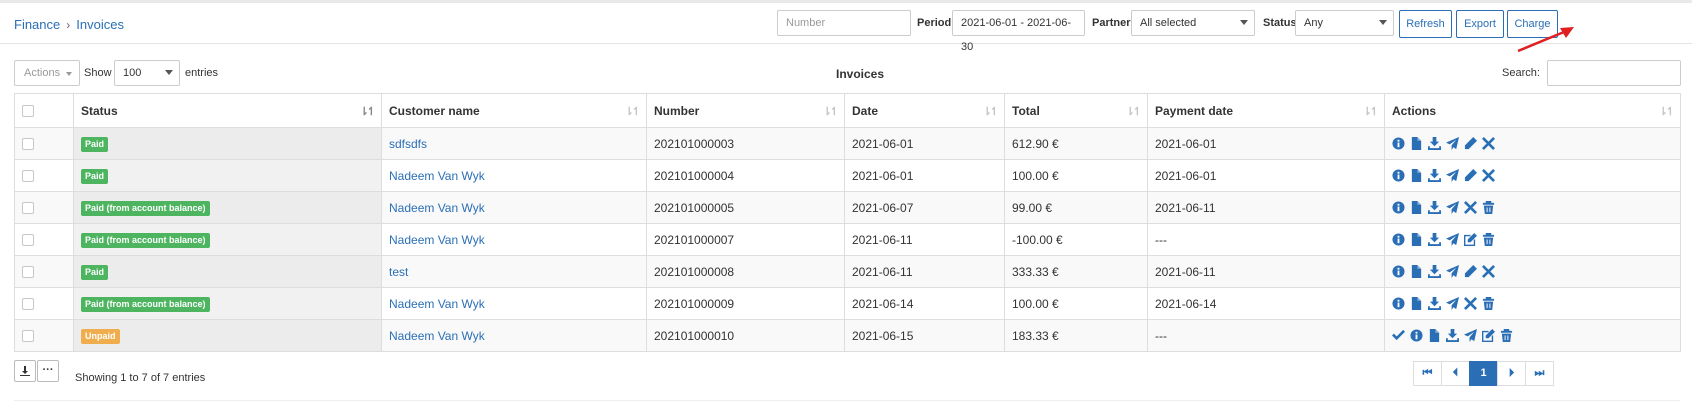  Describe the element at coordinates (745, 175) in the screenshot. I see `number-cell: 202101000004` at that location.